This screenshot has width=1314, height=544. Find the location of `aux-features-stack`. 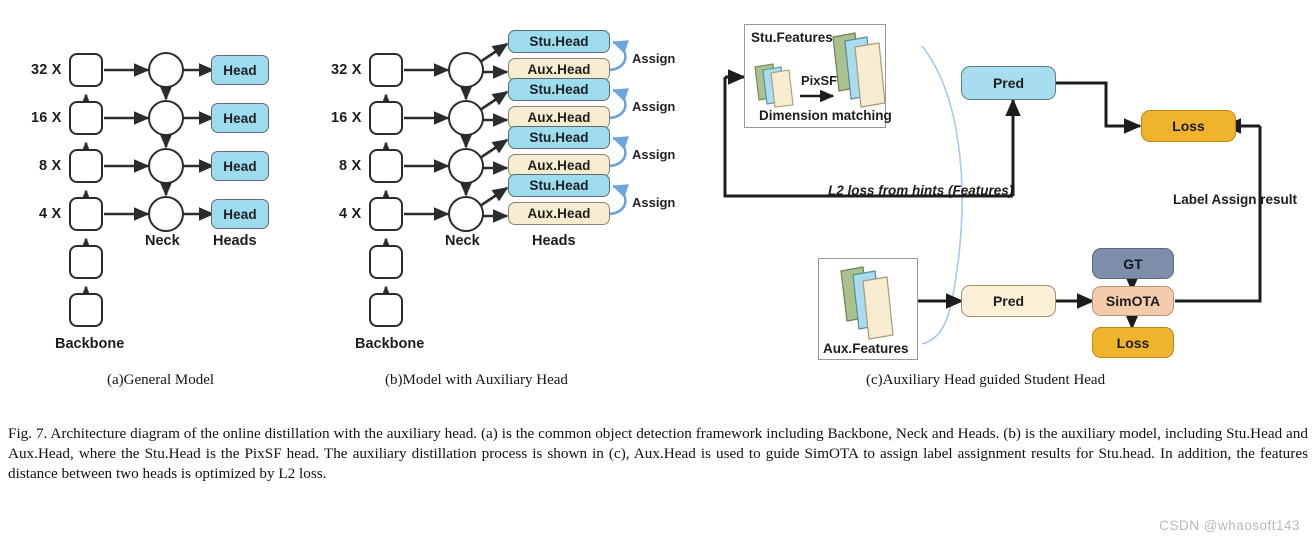

aux-features-stack is located at coordinates (867, 303).